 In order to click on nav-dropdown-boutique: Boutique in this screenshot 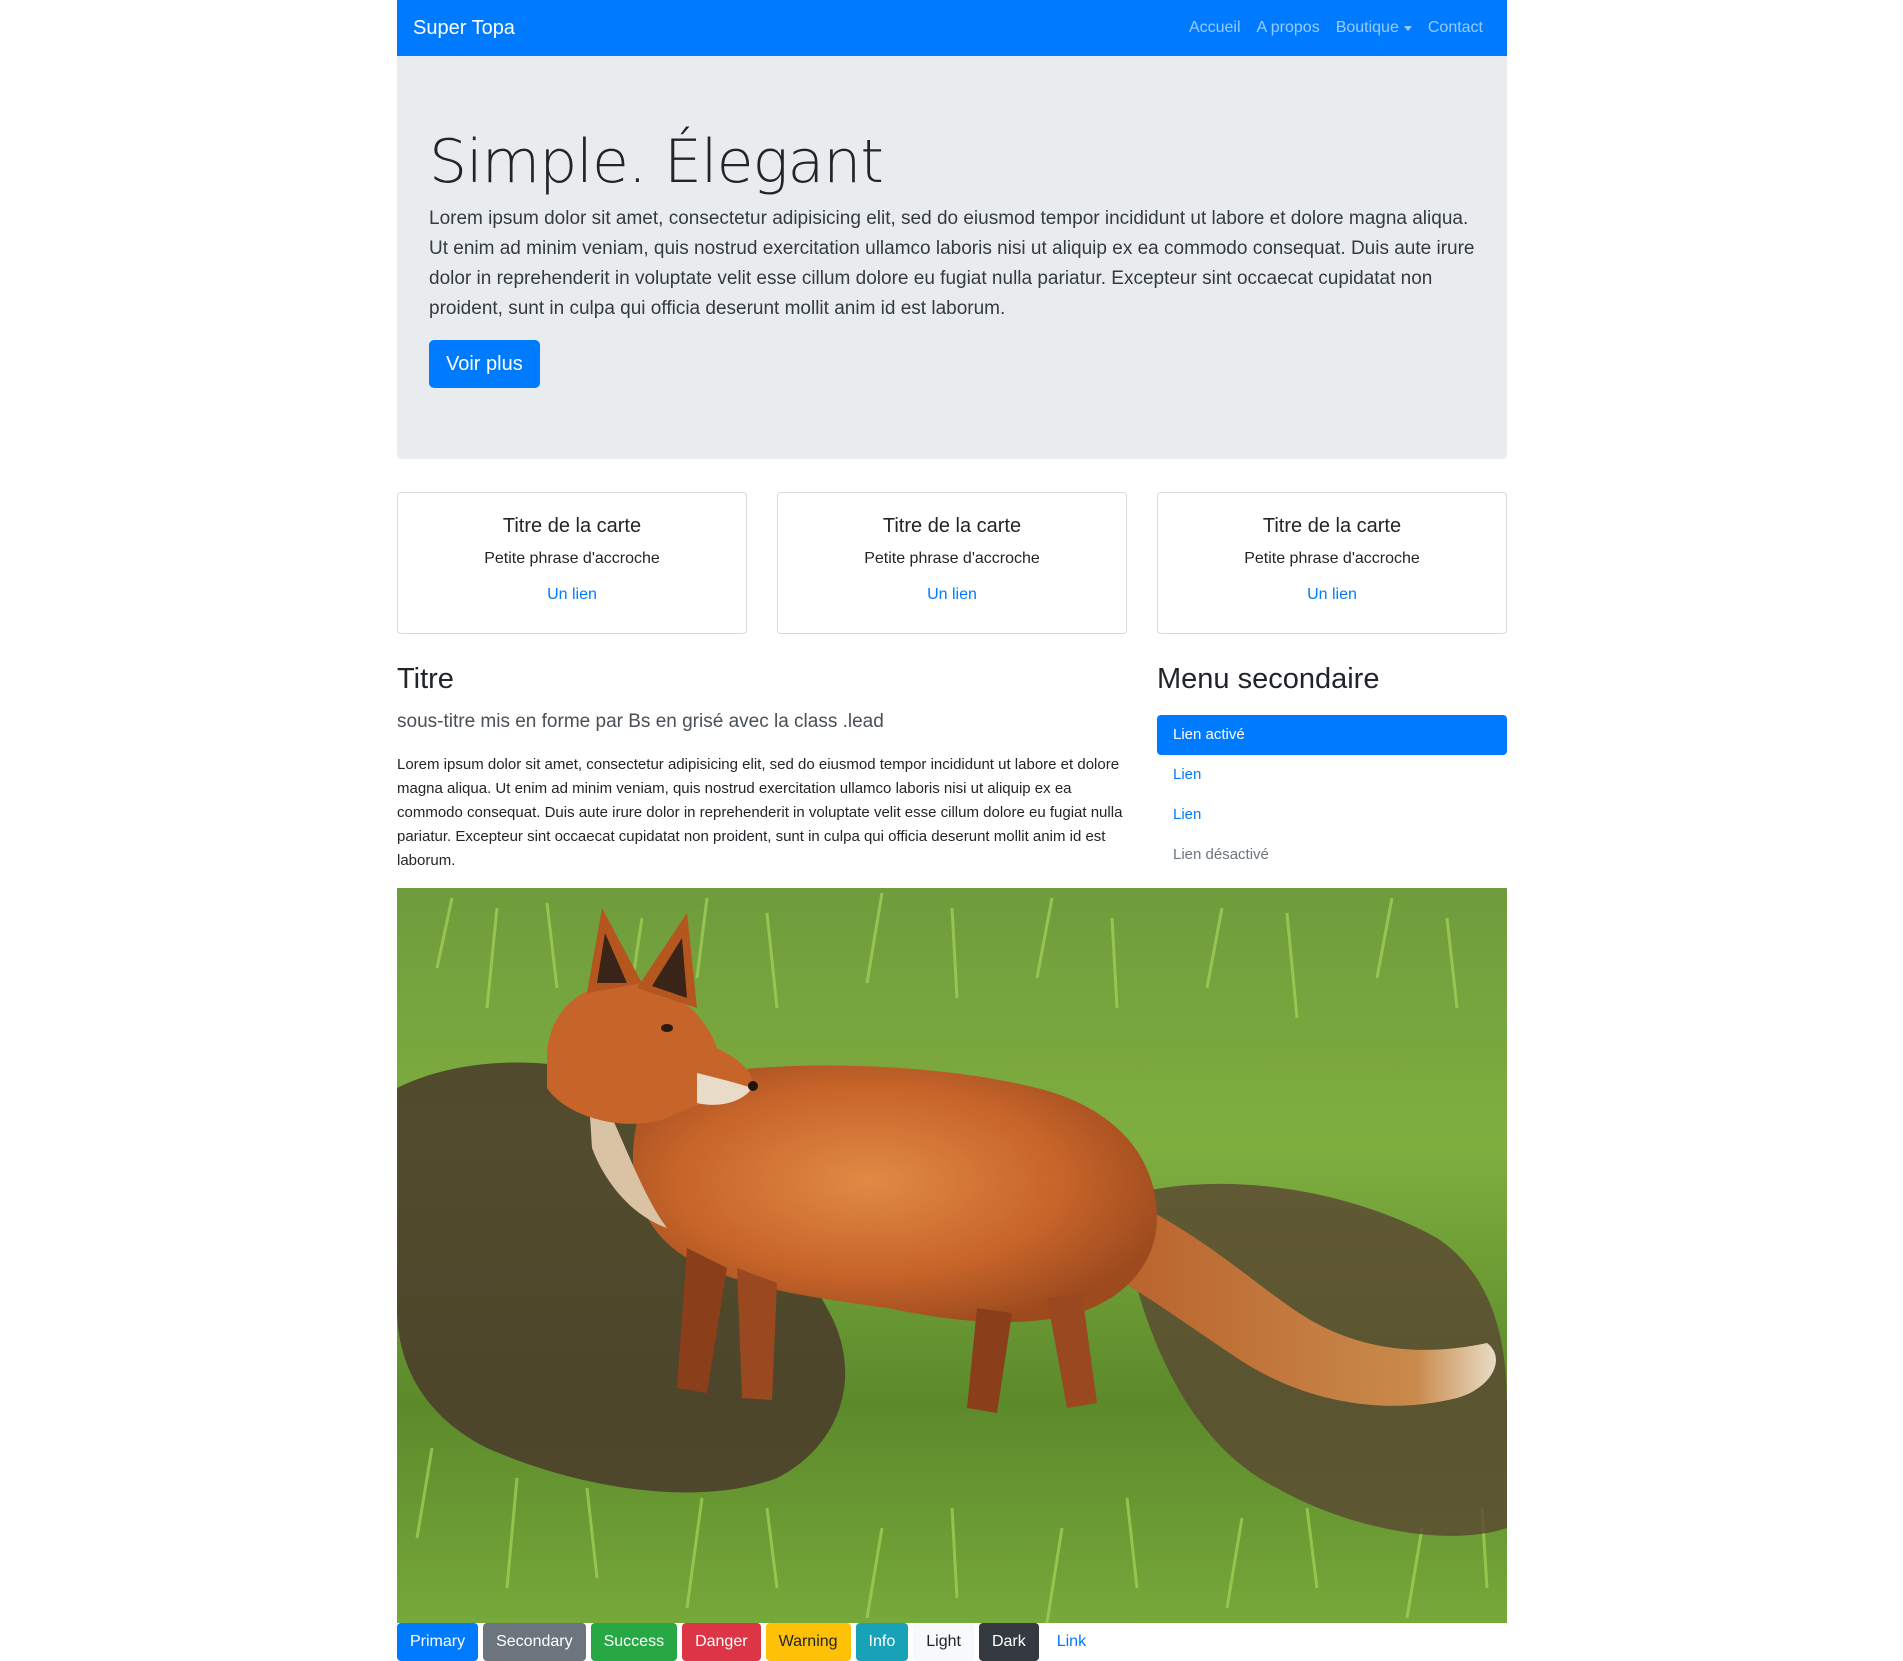, I will do `click(1374, 28)`.